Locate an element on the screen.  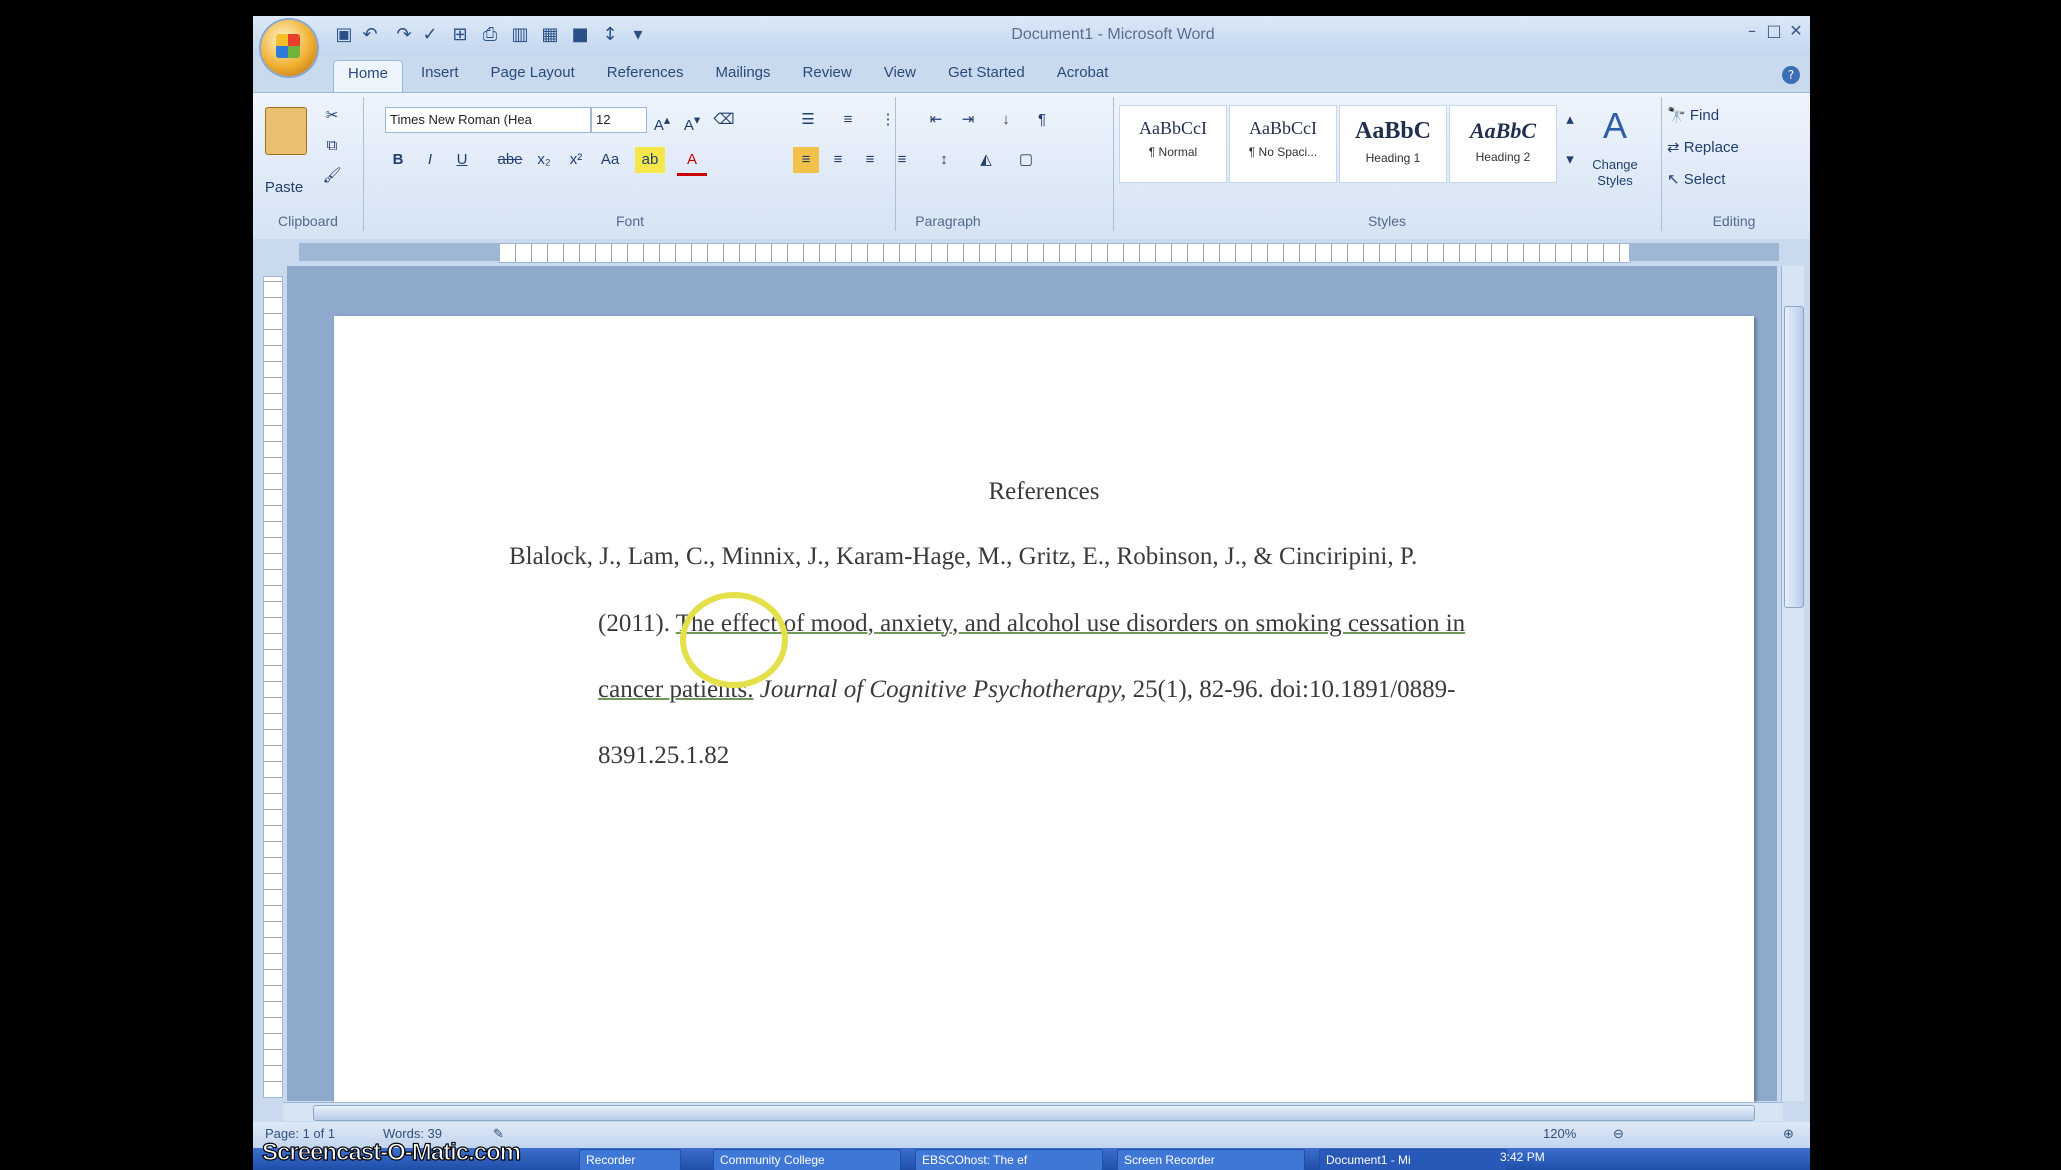
zoom-level: 120% is located at coordinates (1559, 1133).